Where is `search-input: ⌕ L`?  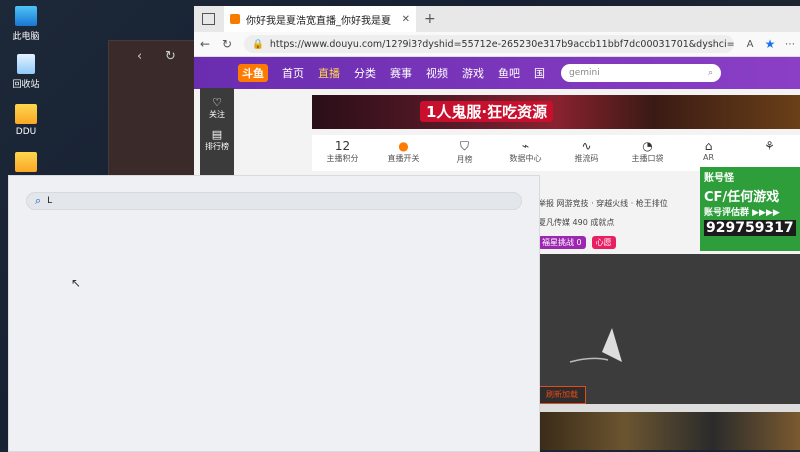
search-input: ⌕ L is located at coordinates (274, 201).